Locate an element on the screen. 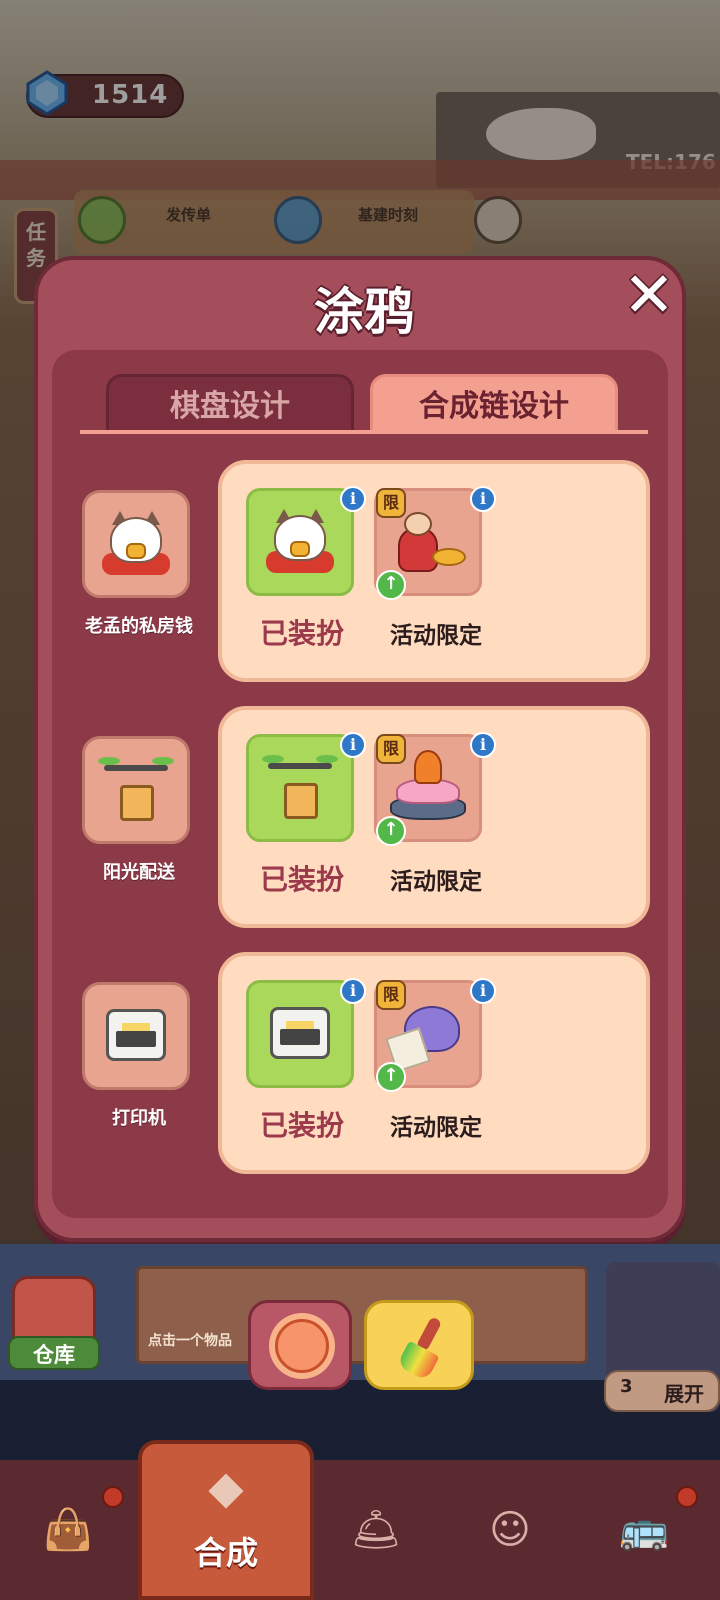 Image resolution: width=720 pixels, height=1600 pixels. merge-icon: ◆ is located at coordinates (226, 1487).